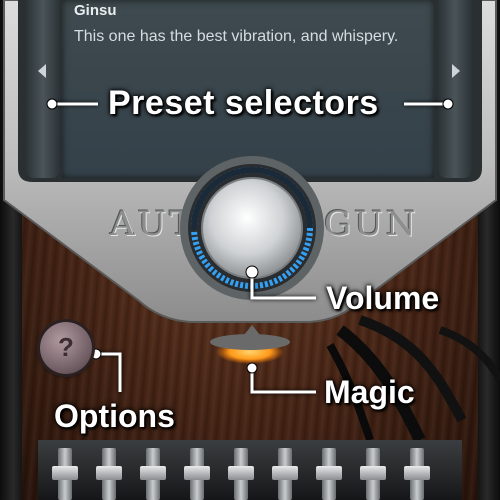  Describe the element at coordinates (383, 298) in the screenshot. I see `callout-volume: Volume` at that location.